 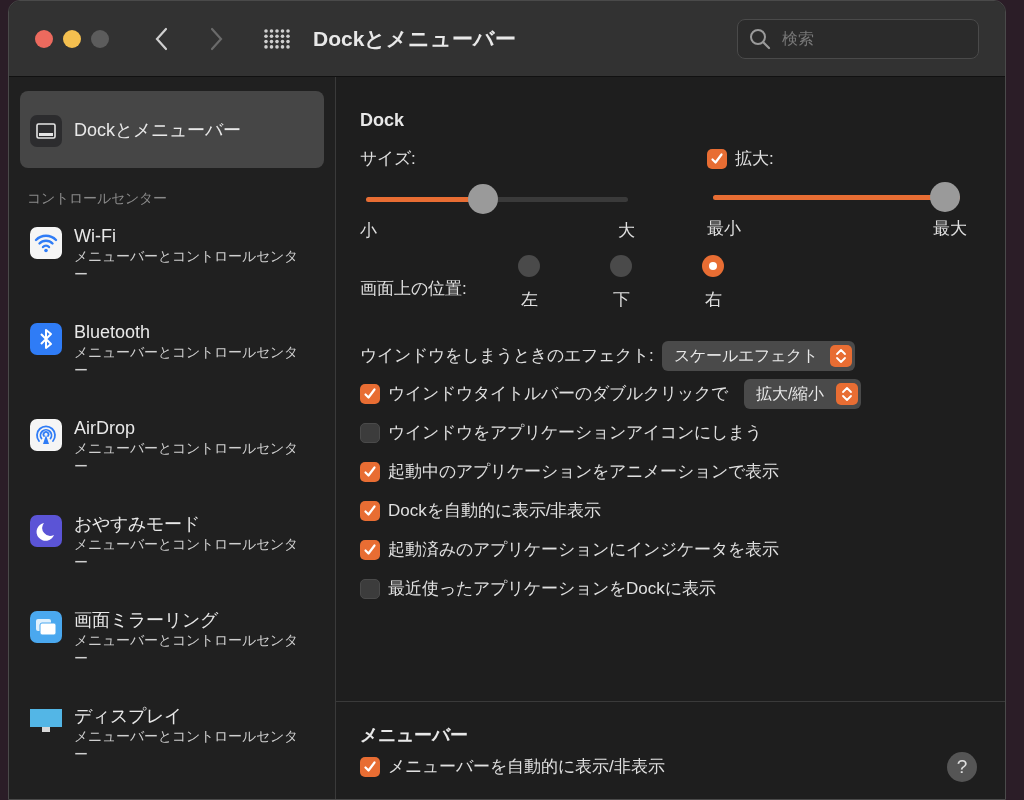 I want to click on sidebar-item: おやすみモード メニューバーとコントロールセンター, so click(x=172, y=559).